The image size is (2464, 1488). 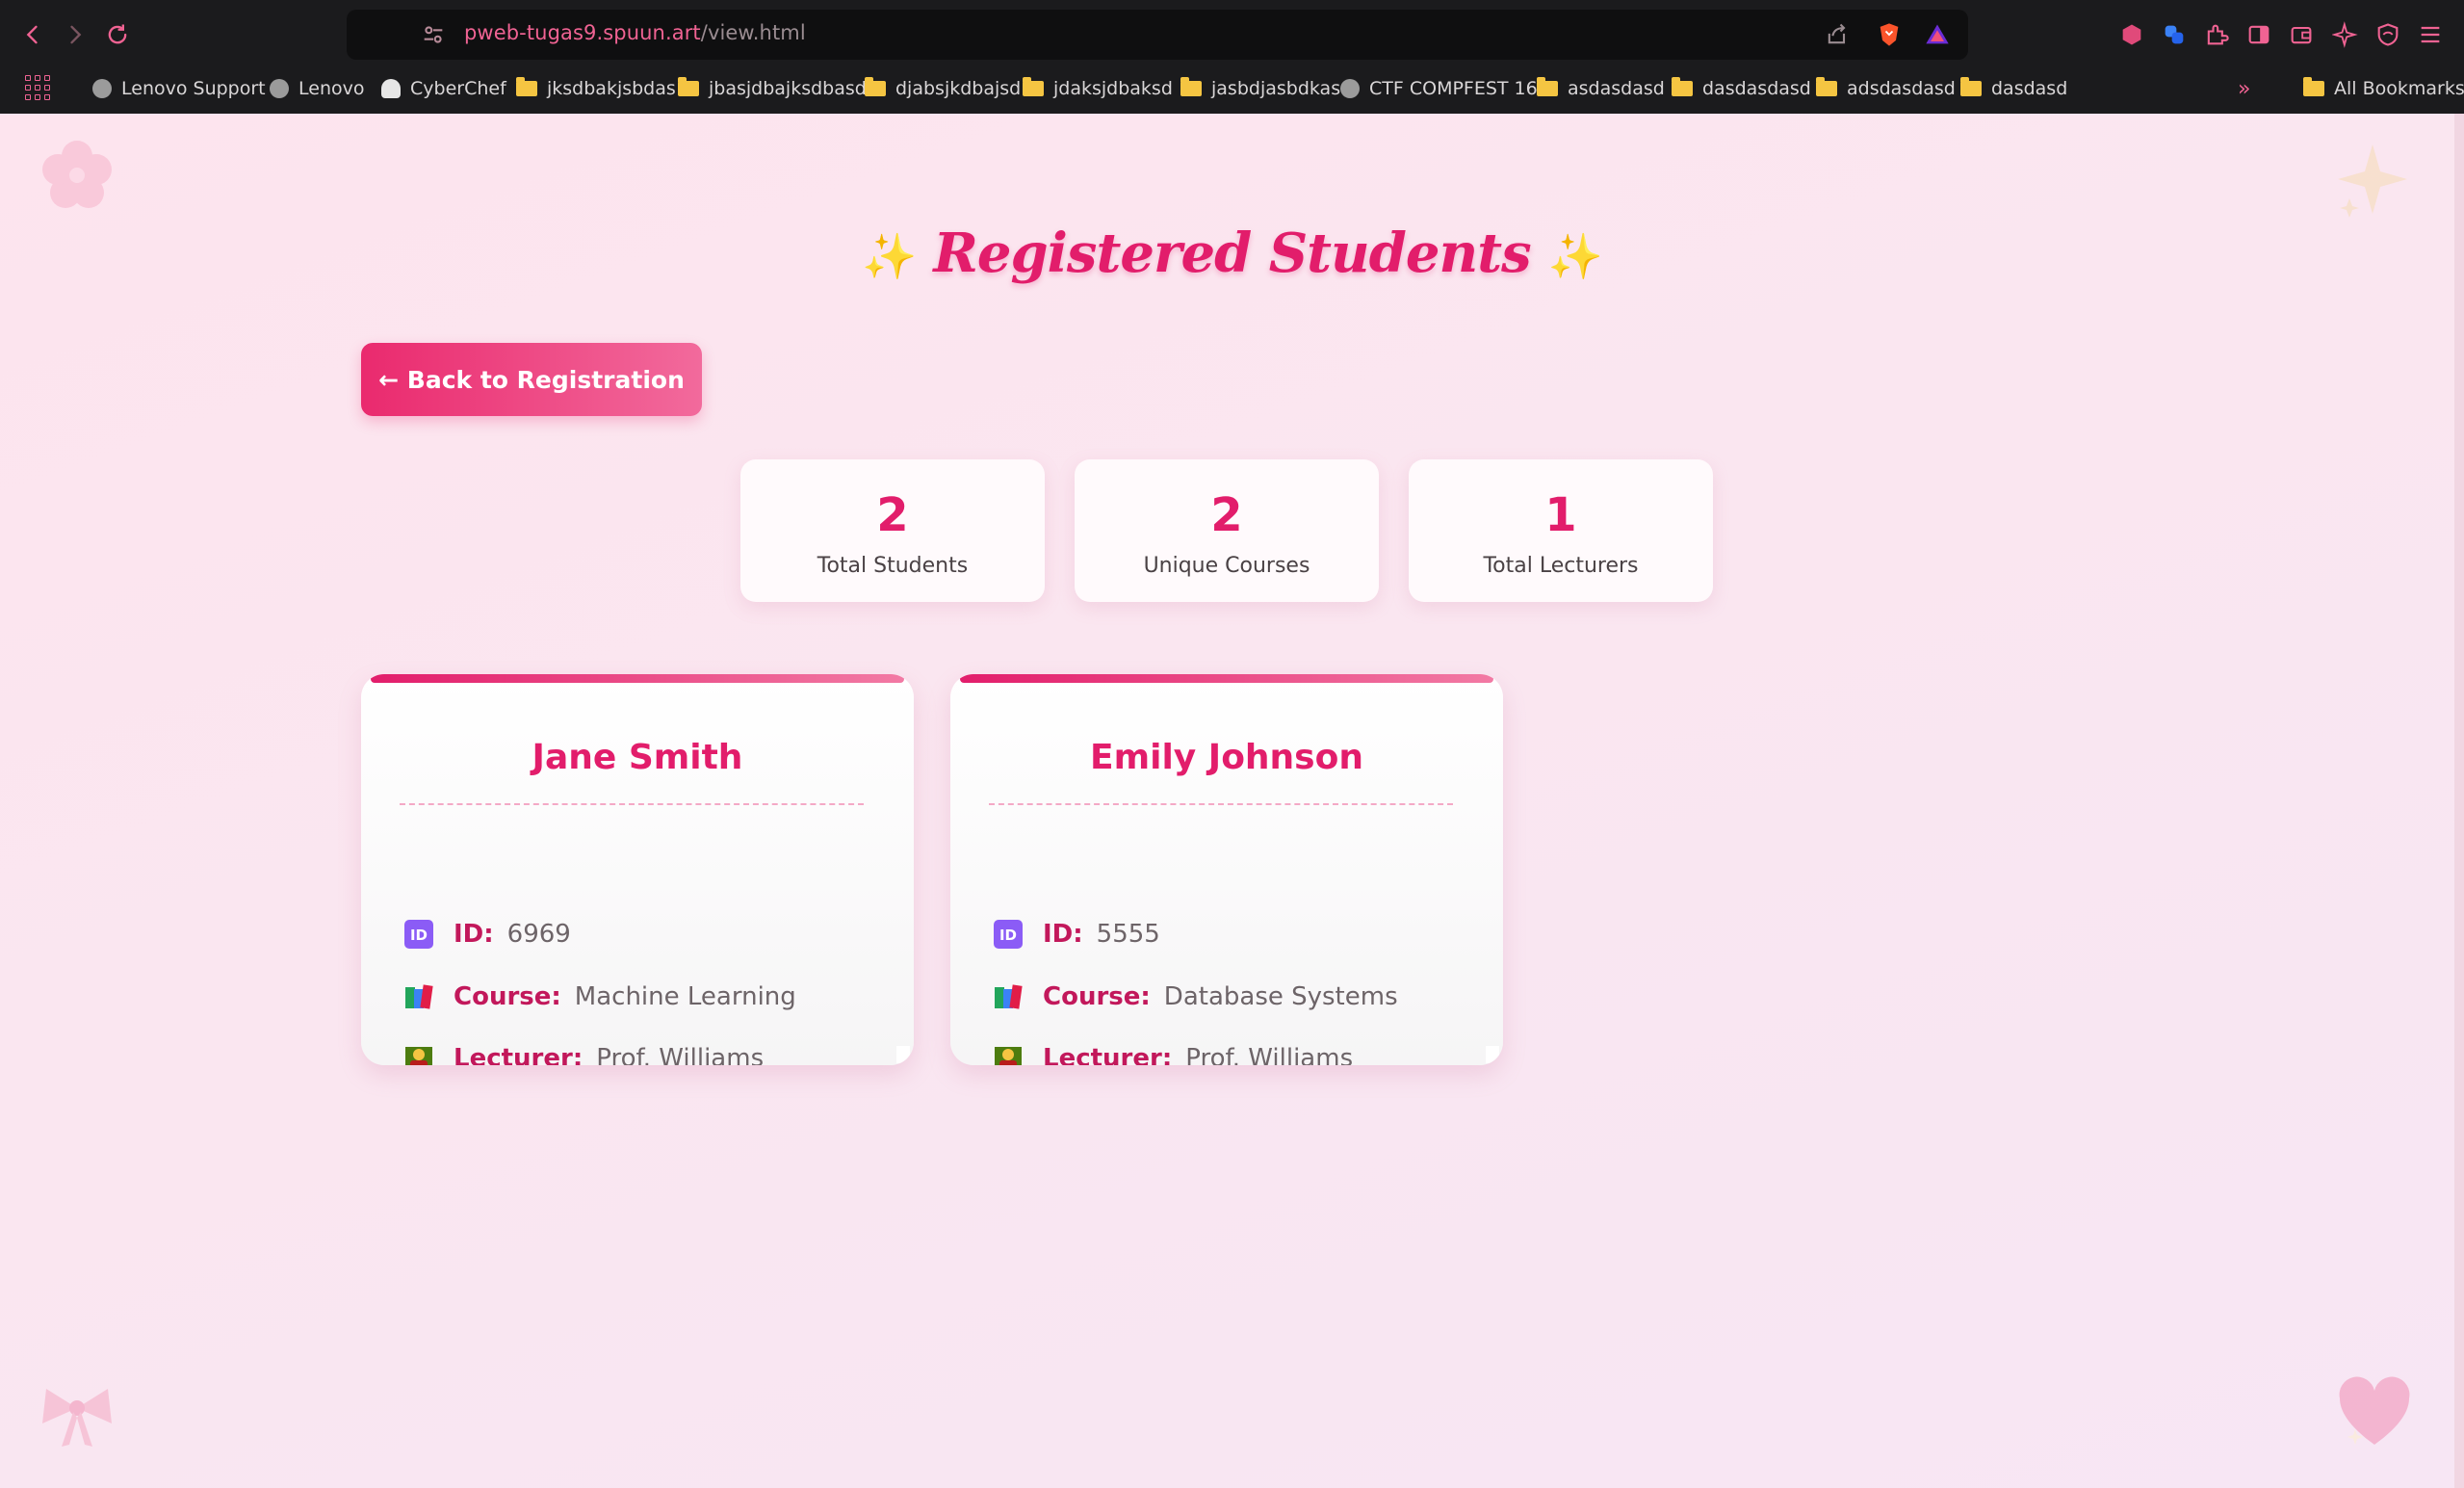 I want to click on bookmark-item: djabsjkdbajsd, so click(x=943, y=88).